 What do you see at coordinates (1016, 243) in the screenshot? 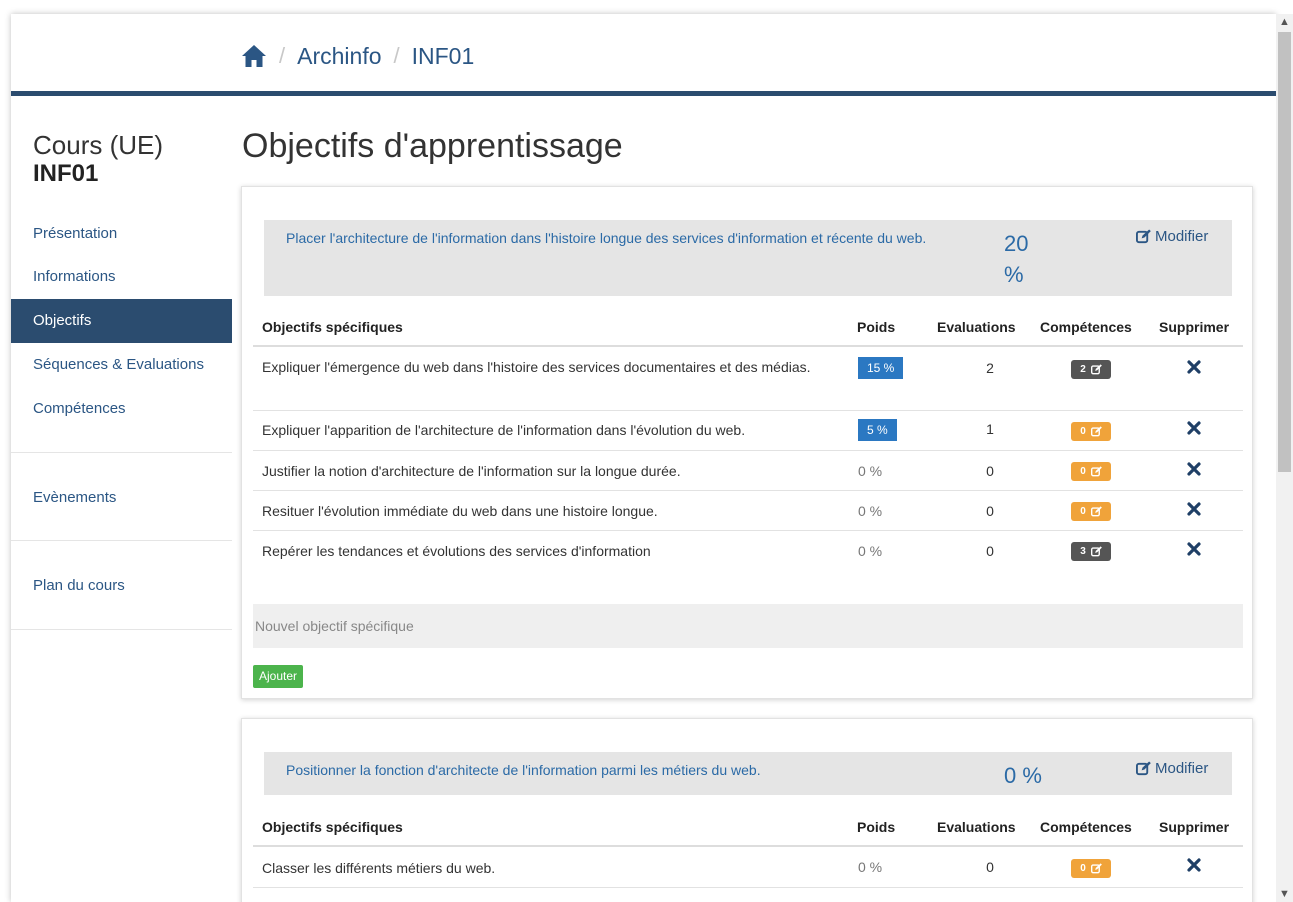
I see `objective-weight-value: 20` at bounding box center [1016, 243].